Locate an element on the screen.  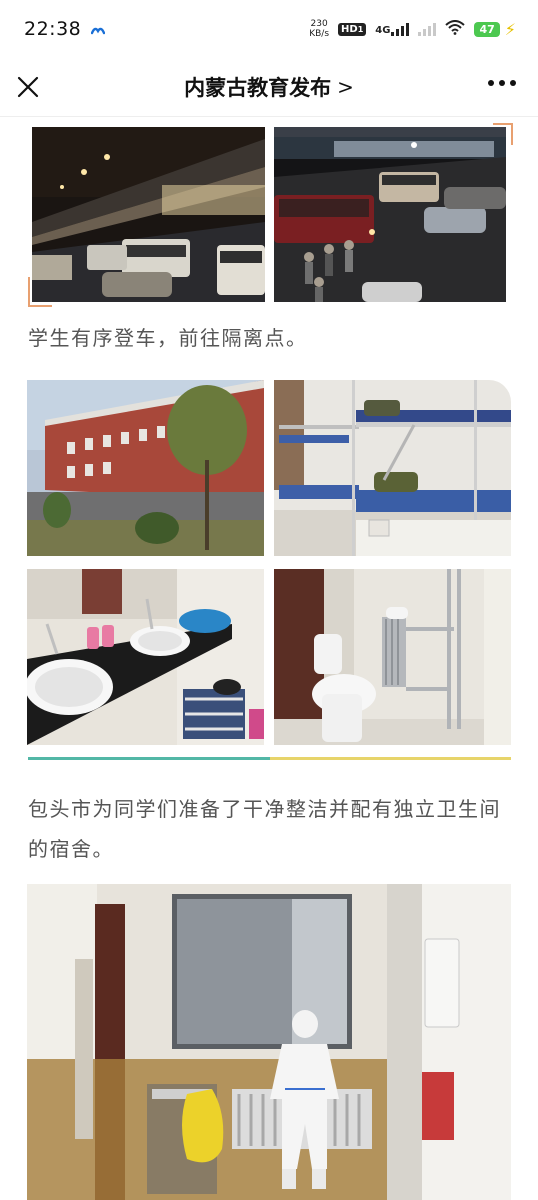
wechat-mini-icon is located at coordinates (98, 29).